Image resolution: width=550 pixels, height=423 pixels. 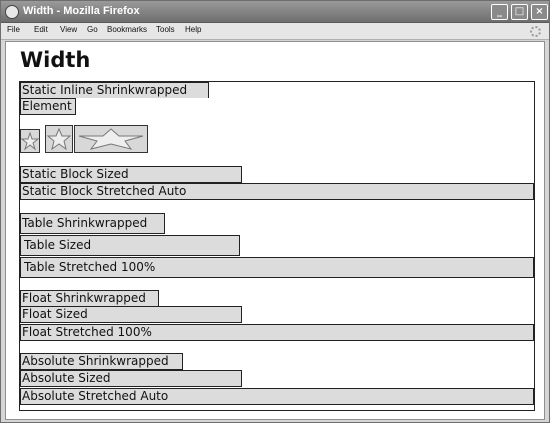 What do you see at coordinates (193, 29) in the screenshot?
I see `menu-help: Help` at bounding box center [193, 29].